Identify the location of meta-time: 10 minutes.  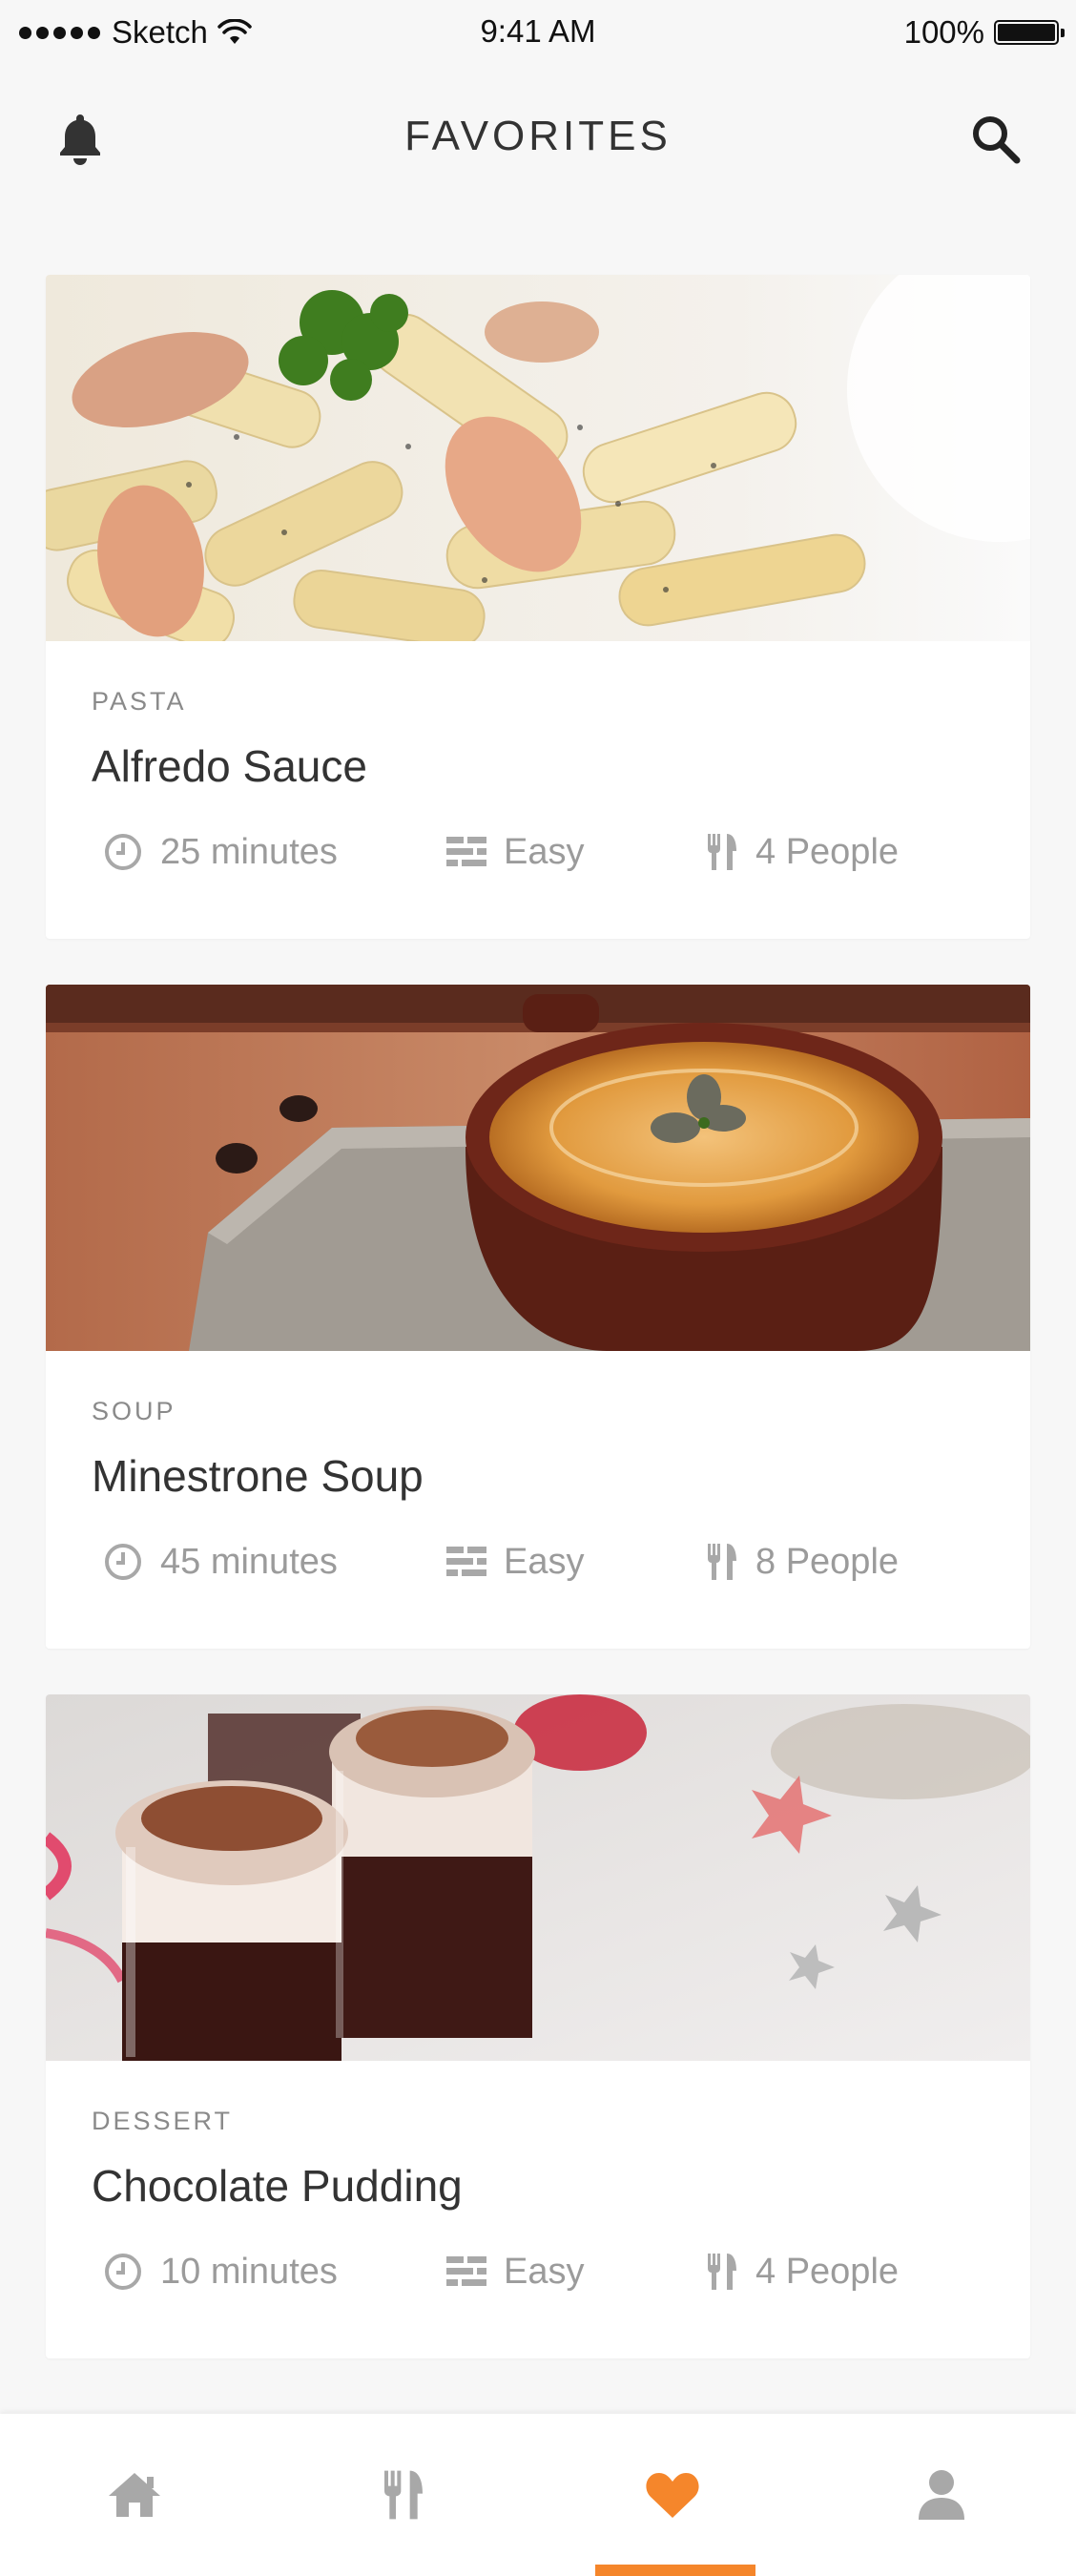
(221, 2272).